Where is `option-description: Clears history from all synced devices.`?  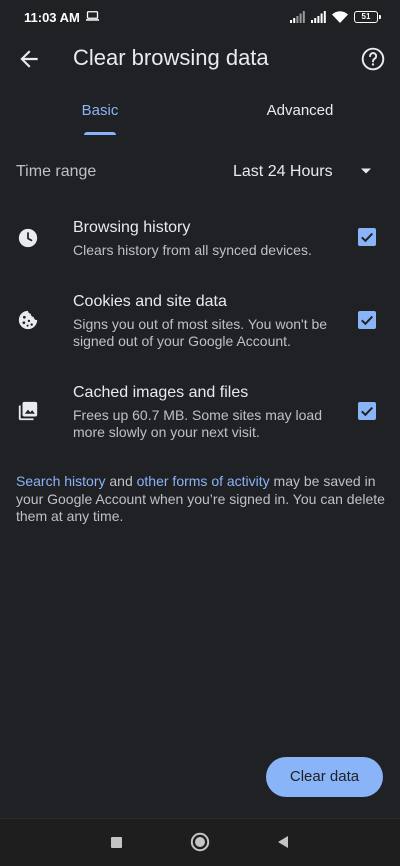 option-description: Clears history from all synced devices. is located at coordinates (192, 250).